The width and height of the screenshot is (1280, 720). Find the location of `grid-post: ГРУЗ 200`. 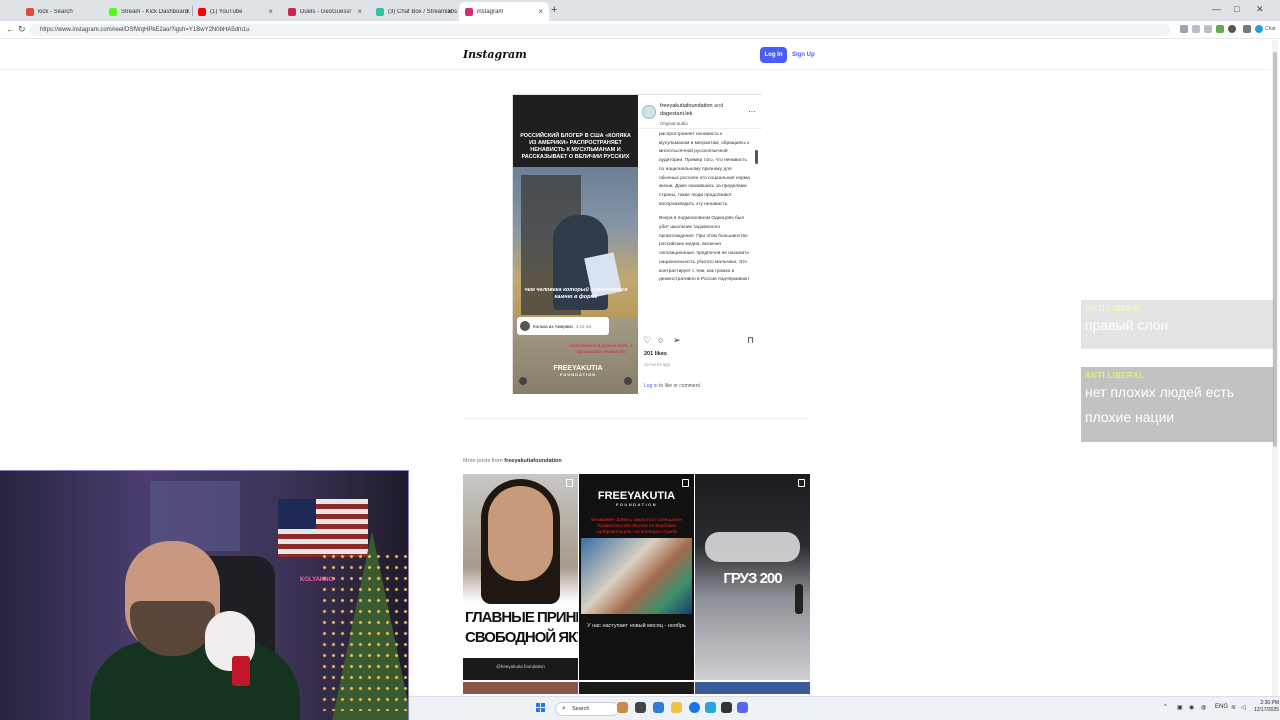

grid-post: ГРУЗ 200 is located at coordinates (752, 577).